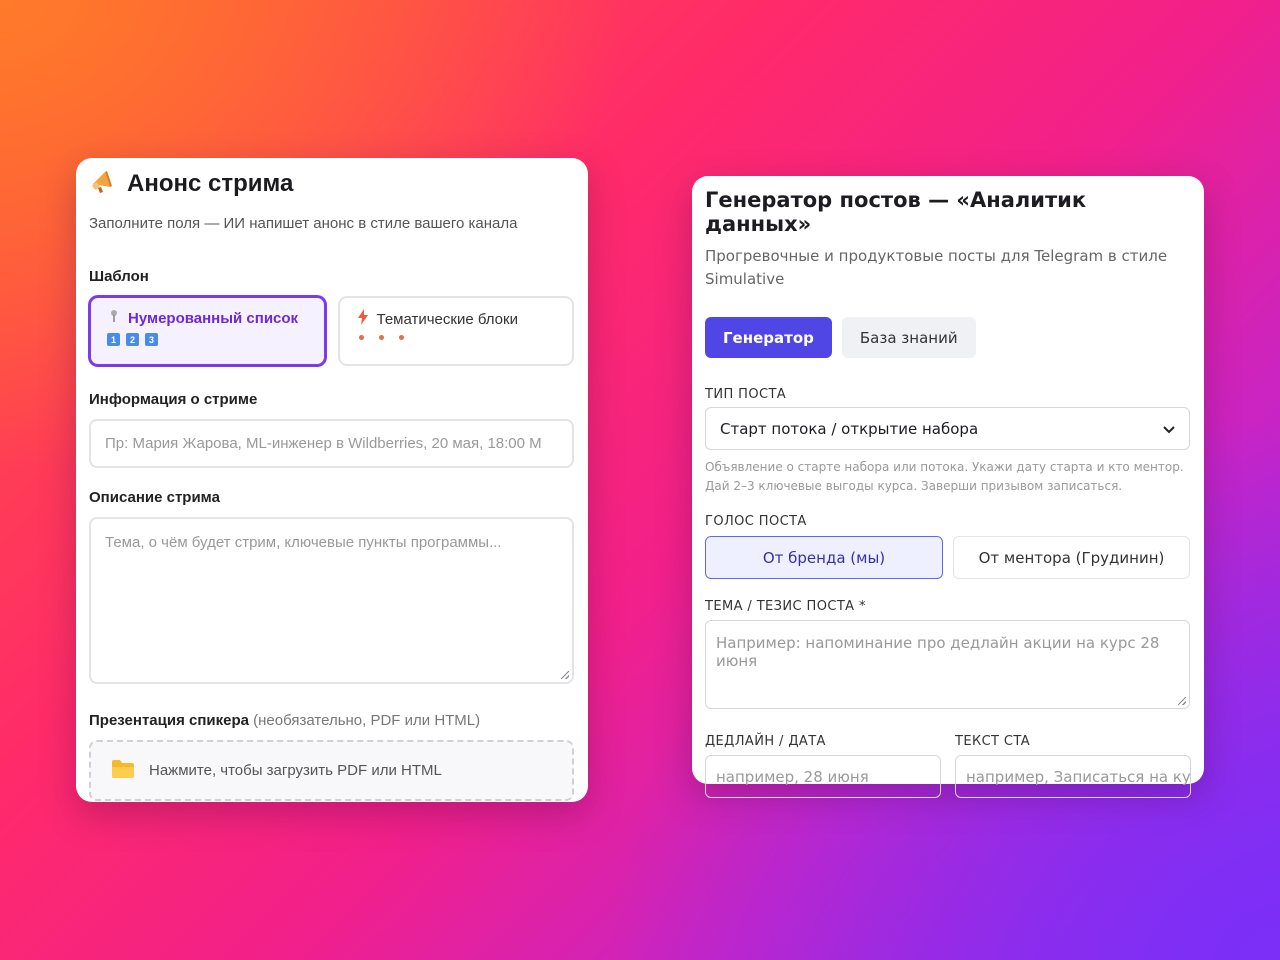 This screenshot has width=1280, height=960. Describe the element at coordinates (207, 331) in the screenshot. I see `template-numbered-list: Нумерованный список 1 2 3` at that location.